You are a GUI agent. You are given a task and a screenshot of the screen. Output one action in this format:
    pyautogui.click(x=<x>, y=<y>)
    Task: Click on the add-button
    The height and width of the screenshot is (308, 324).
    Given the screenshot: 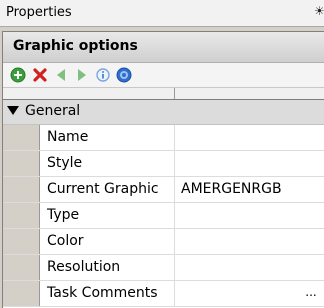 What is the action you would take?
    pyautogui.click(x=18, y=75)
    